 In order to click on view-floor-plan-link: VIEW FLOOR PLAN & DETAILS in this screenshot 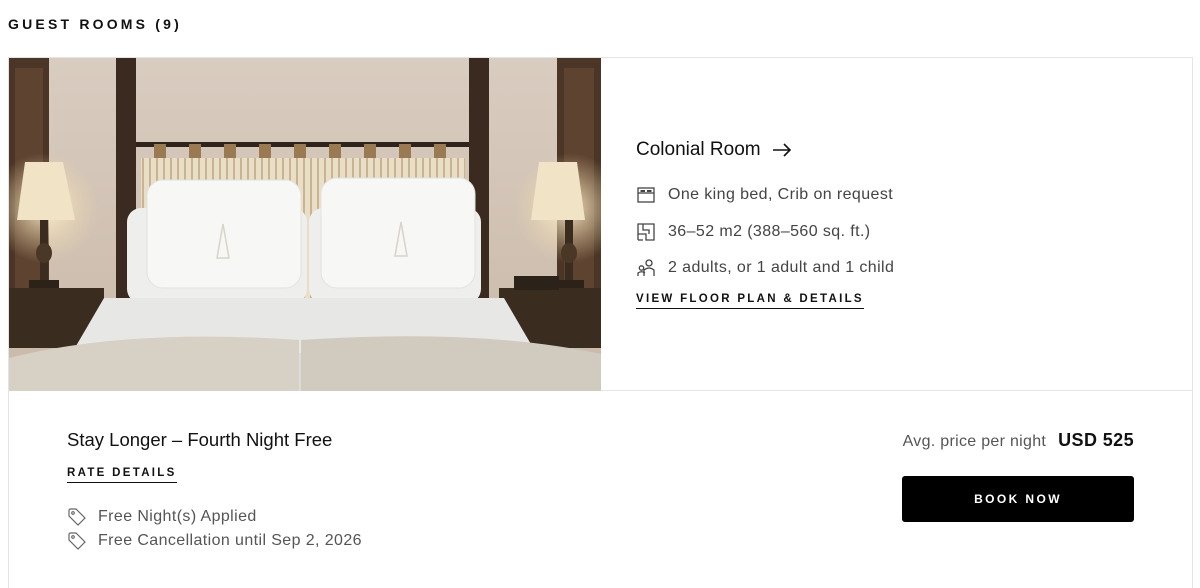, I will do `click(750, 301)`.